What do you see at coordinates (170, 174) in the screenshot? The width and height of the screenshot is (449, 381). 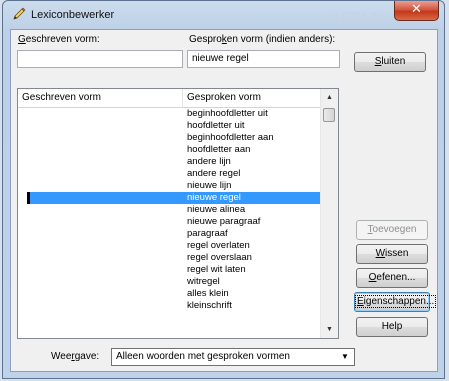 I see `list-row: andere regel` at bounding box center [170, 174].